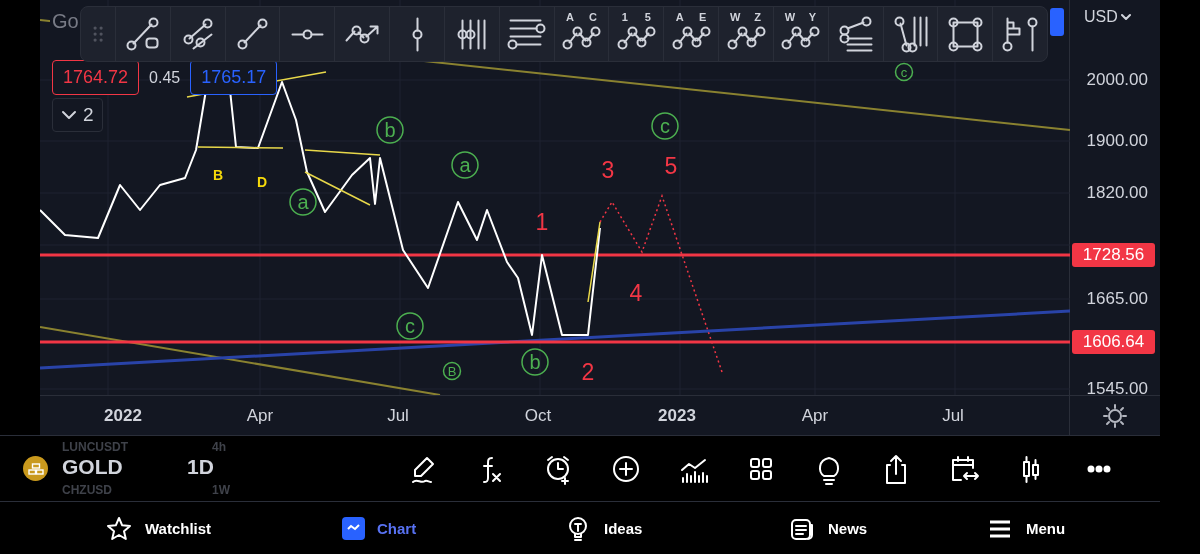 The height and width of the screenshot is (554, 1200). I want to click on nav-tab: Ideas, so click(676, 528).